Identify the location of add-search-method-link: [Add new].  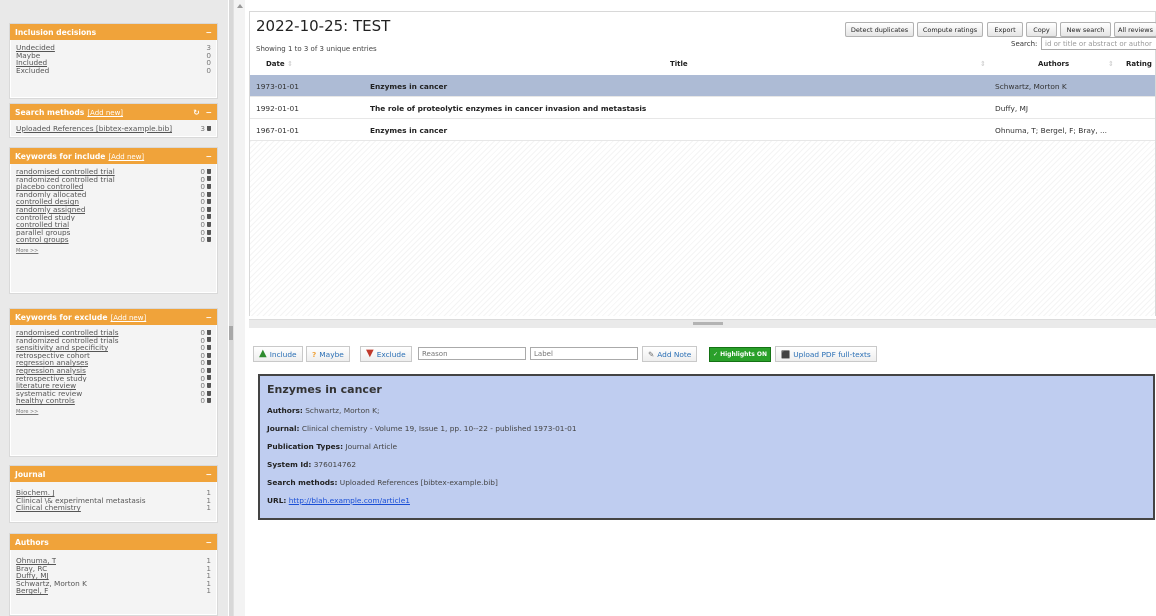
(105, 113).